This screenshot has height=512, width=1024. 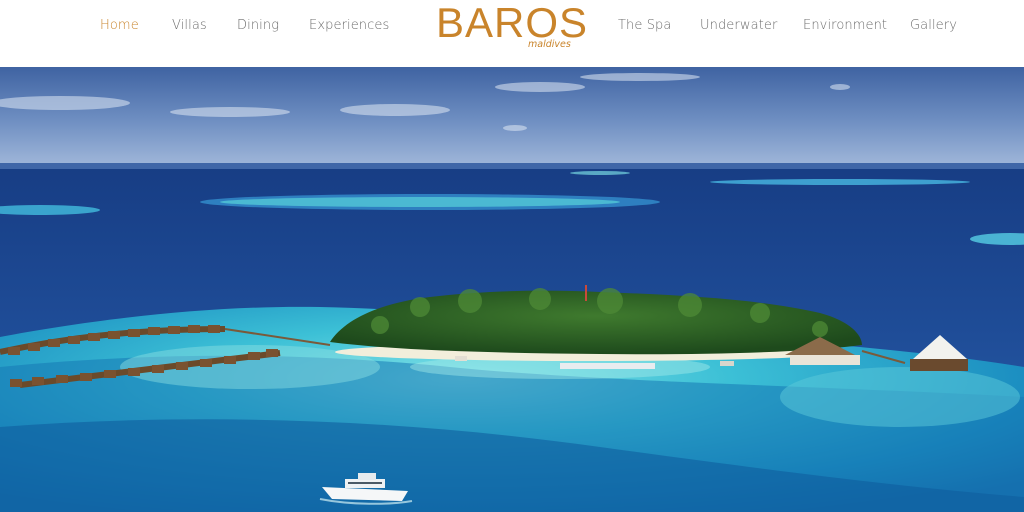 What do you see at coordinates (845, 28) in the screenshot?
I see `nav-environment: Environment` at bounding box center [845, 28].